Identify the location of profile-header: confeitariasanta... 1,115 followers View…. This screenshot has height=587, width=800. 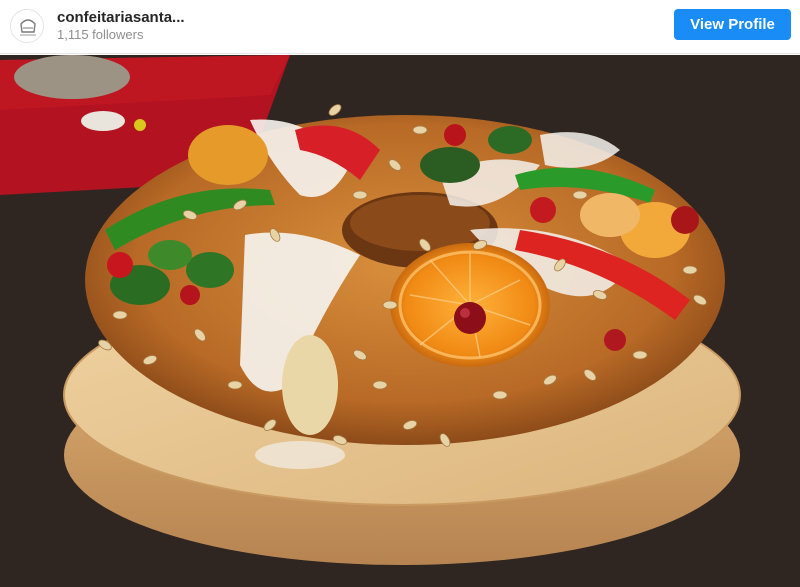
(400, 27).